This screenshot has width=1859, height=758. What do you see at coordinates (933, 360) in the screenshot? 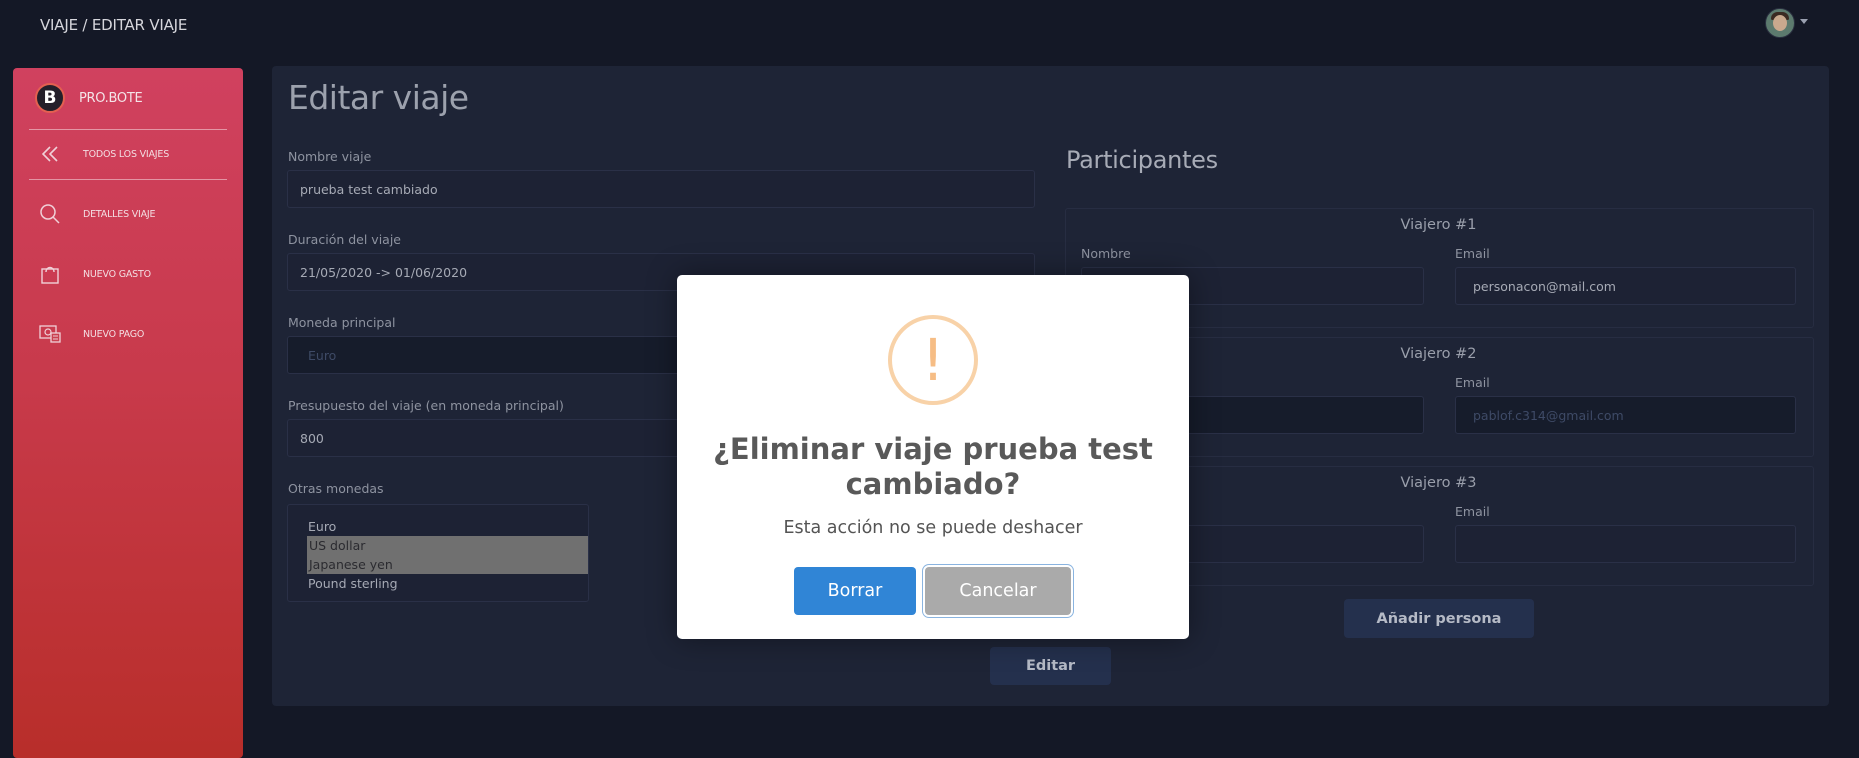
I see `exclamation-icon: !` at bounding box center [933, 360].